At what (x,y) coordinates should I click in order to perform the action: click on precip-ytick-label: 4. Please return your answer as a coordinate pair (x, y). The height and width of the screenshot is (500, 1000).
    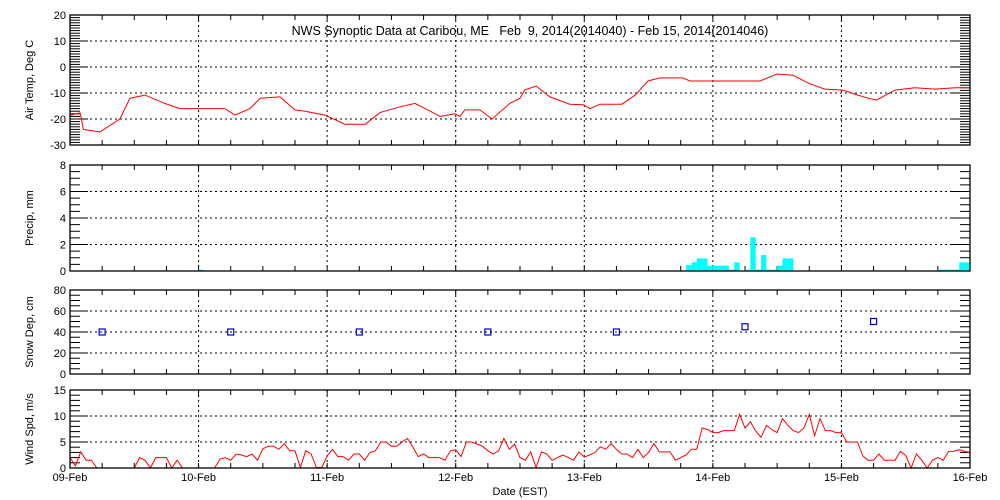
    Looking at the image, I should click on (63, 219).